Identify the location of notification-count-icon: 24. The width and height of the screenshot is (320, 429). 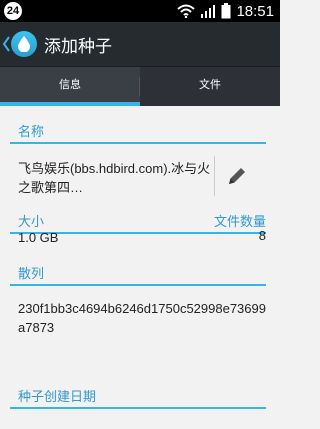
(13, 11).